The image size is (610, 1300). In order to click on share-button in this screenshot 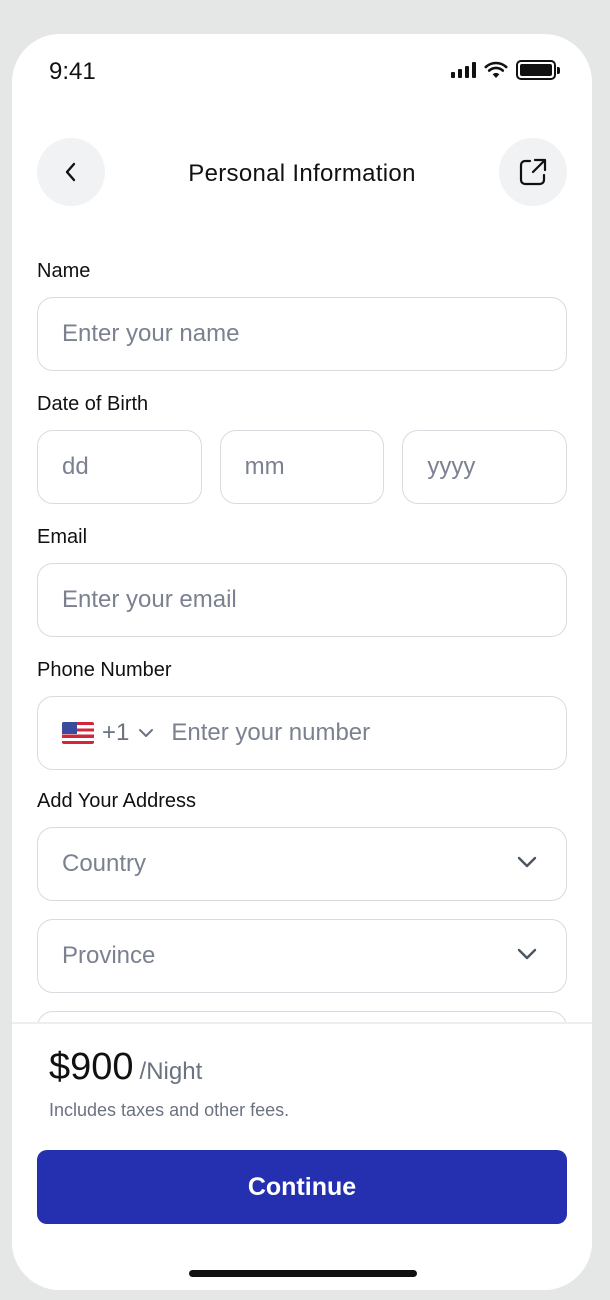, I will do `click(533, 172)`.